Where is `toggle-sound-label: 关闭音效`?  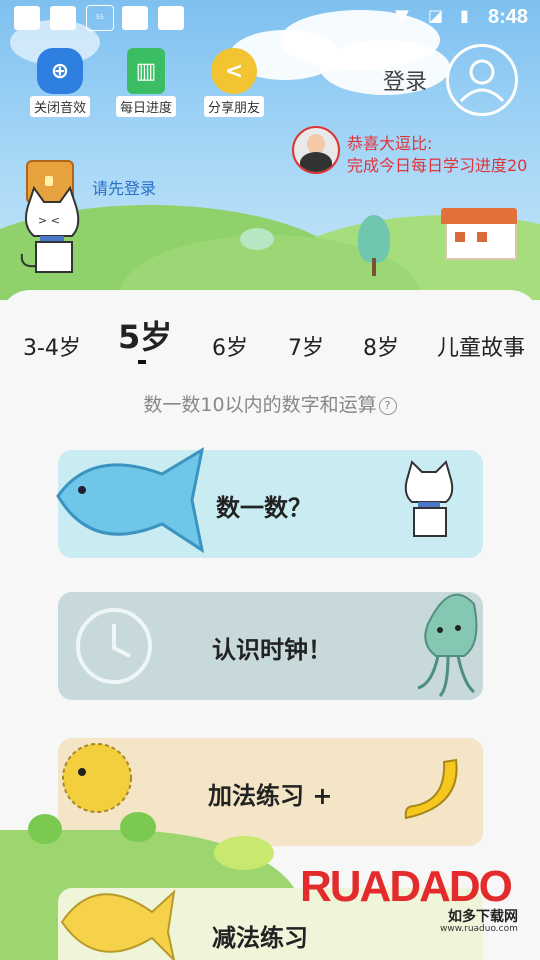 toggle-sound-label: 关闭音效 is located at coordinates (59, 106).